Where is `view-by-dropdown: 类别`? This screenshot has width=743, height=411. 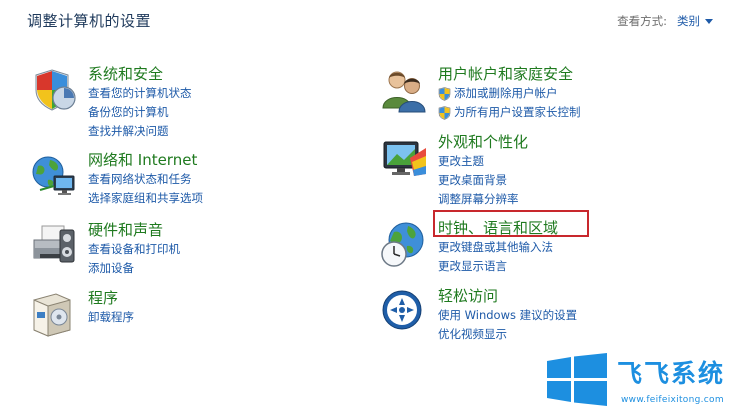
view-by-dropdown: 类别 is located at coordinates (695, 21).